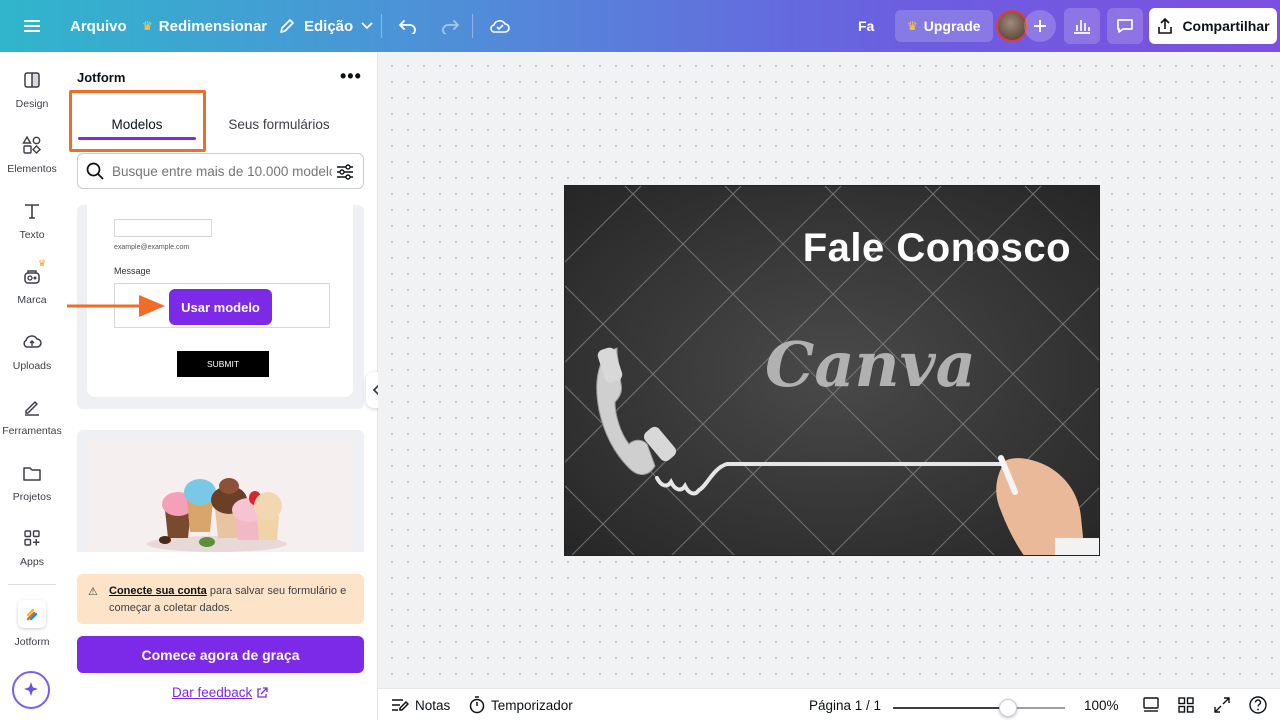 This screenshot has width=1280, height=720. What do you see at coordinates (32, 552) in the screenshot?
I see `rail-item-apps: Apps` at bounding box center [32, 552].